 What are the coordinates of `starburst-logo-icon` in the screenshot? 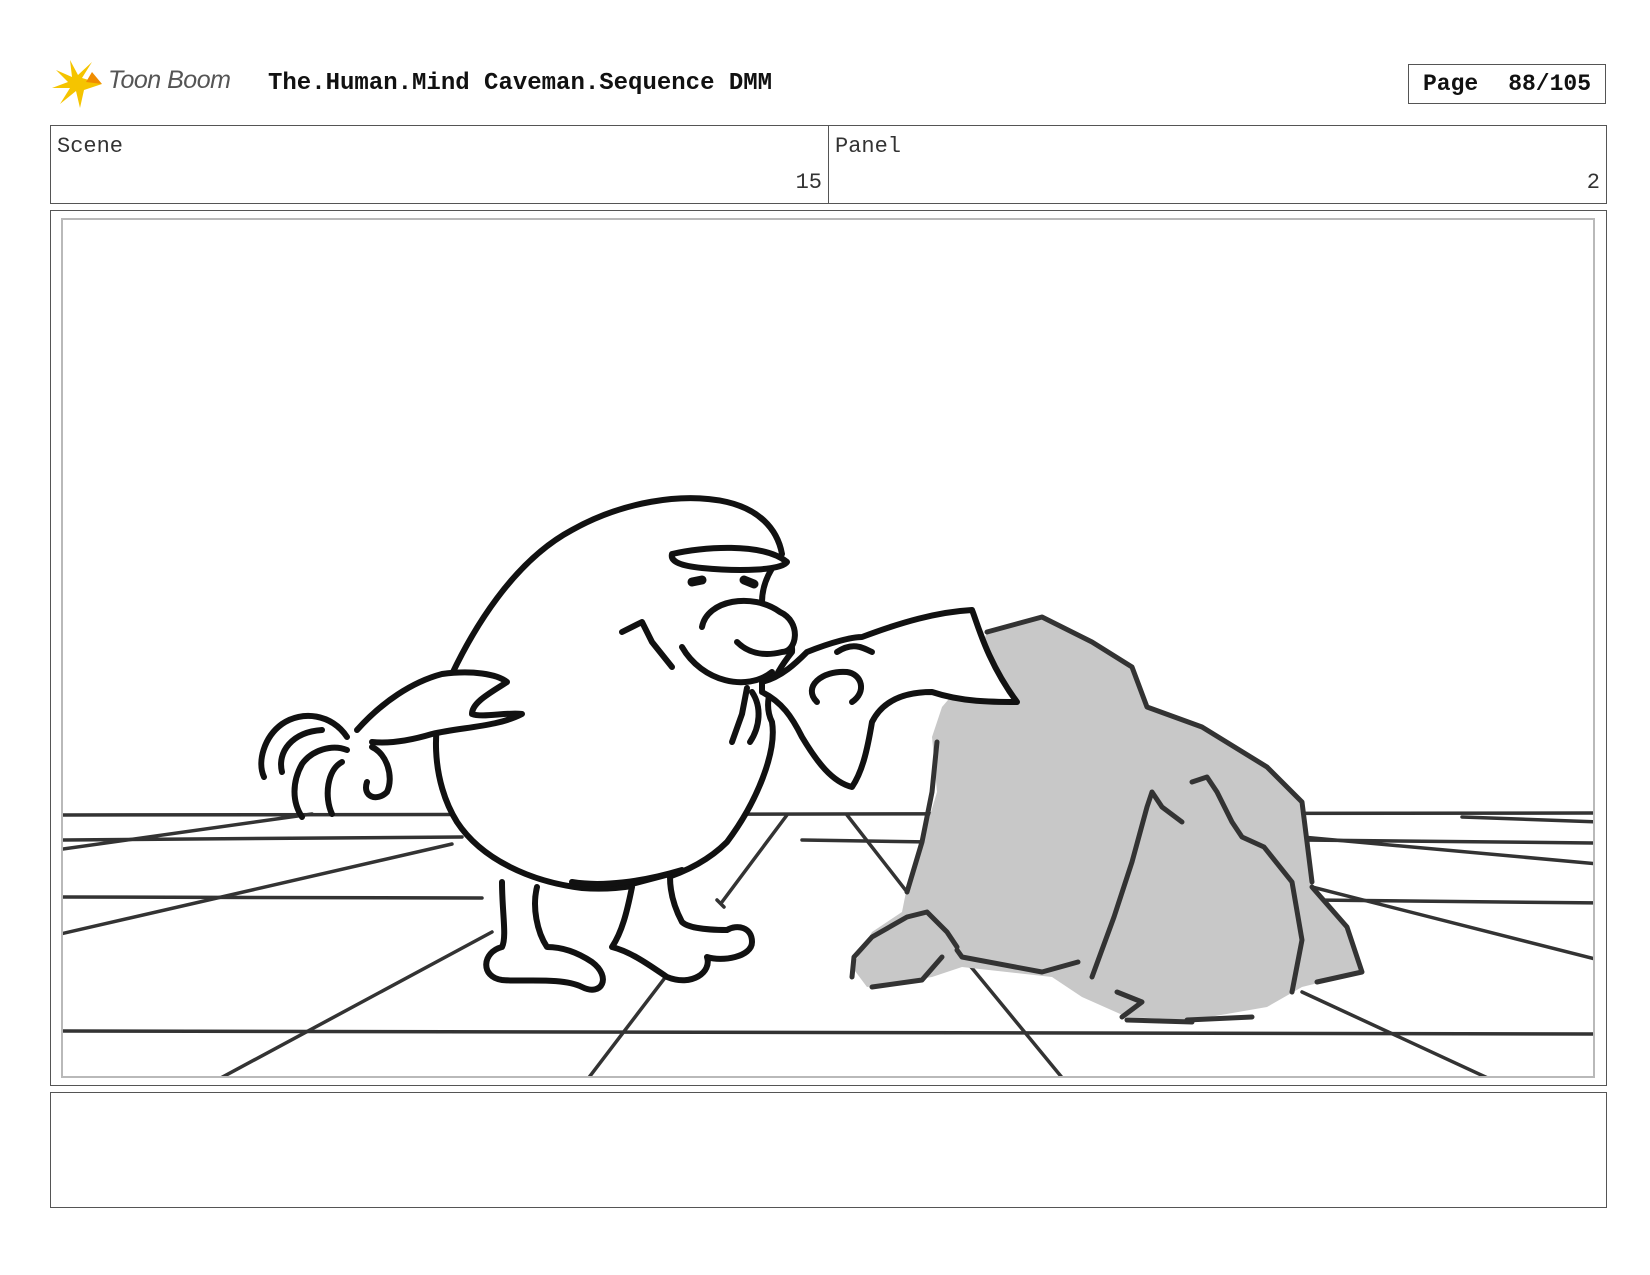 It's located at (77, 84).